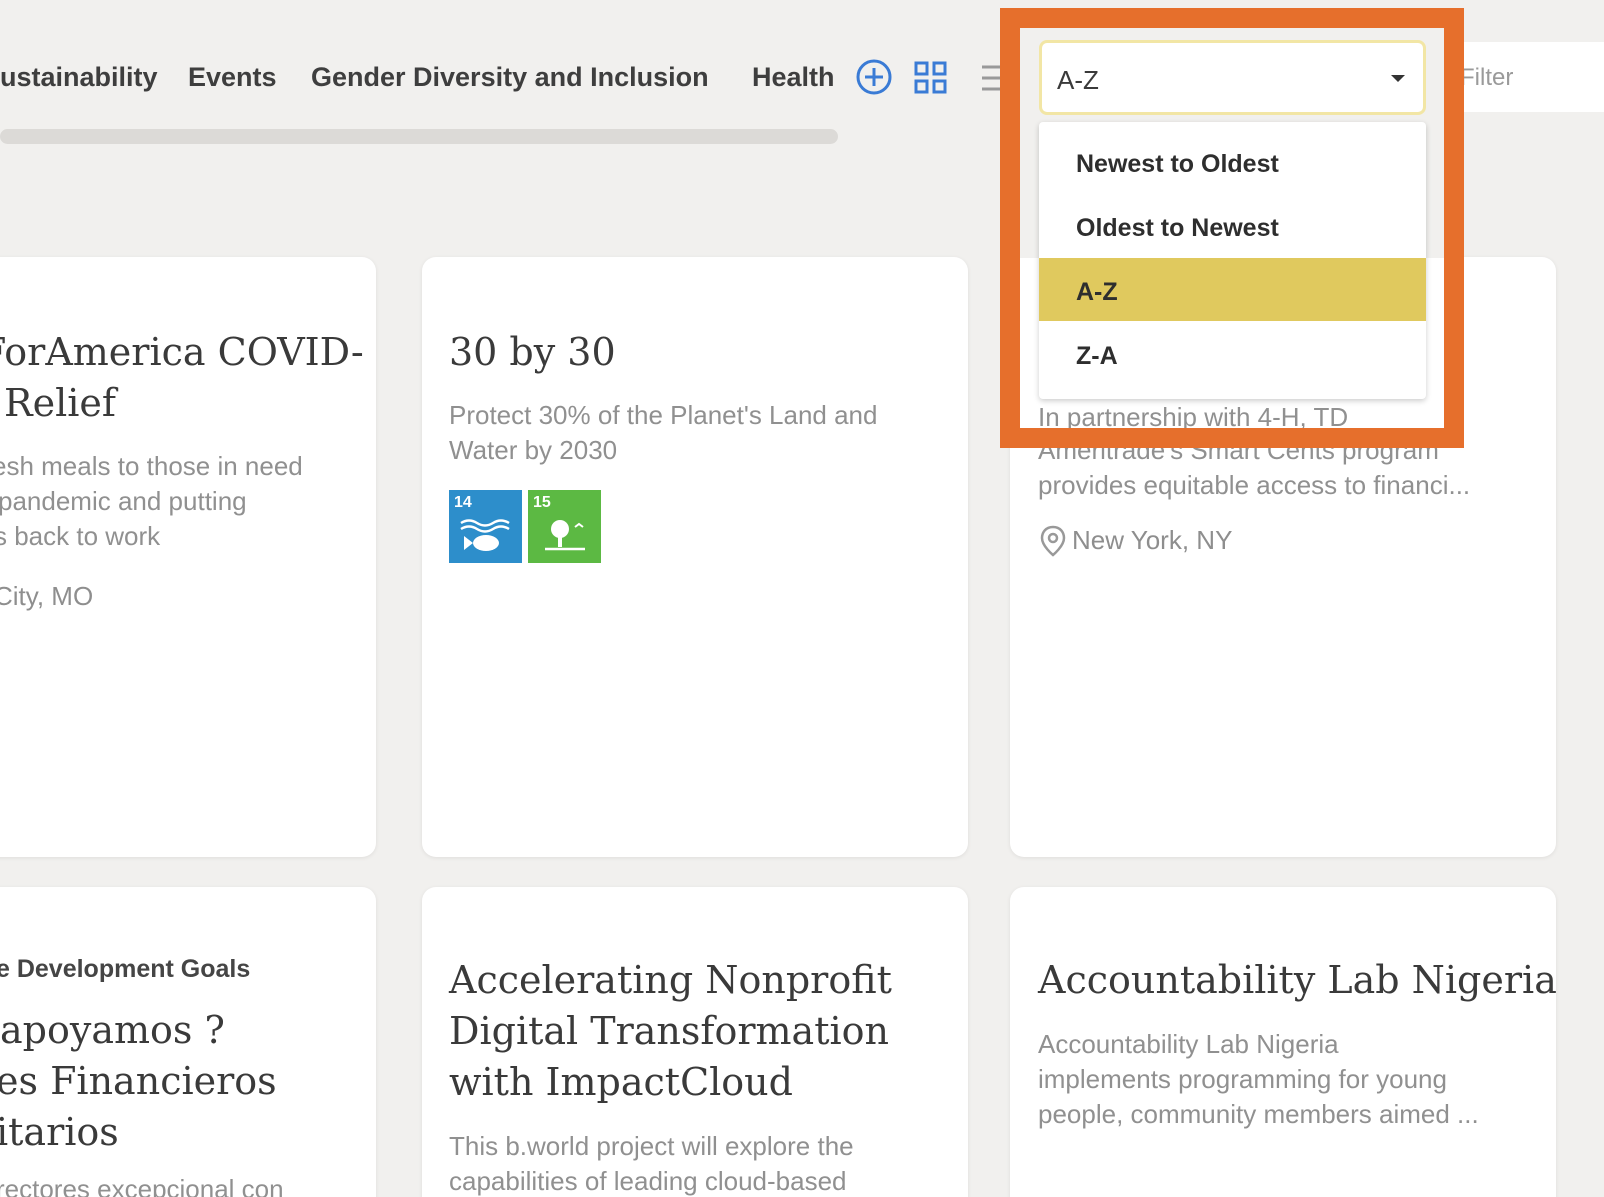 The height and width of the screenshot is (1197, 1604). What do you see at coordinates (533, 450) in the screenshot?
I see `card-description: Water by 2030` at bounding box center [533, 450].